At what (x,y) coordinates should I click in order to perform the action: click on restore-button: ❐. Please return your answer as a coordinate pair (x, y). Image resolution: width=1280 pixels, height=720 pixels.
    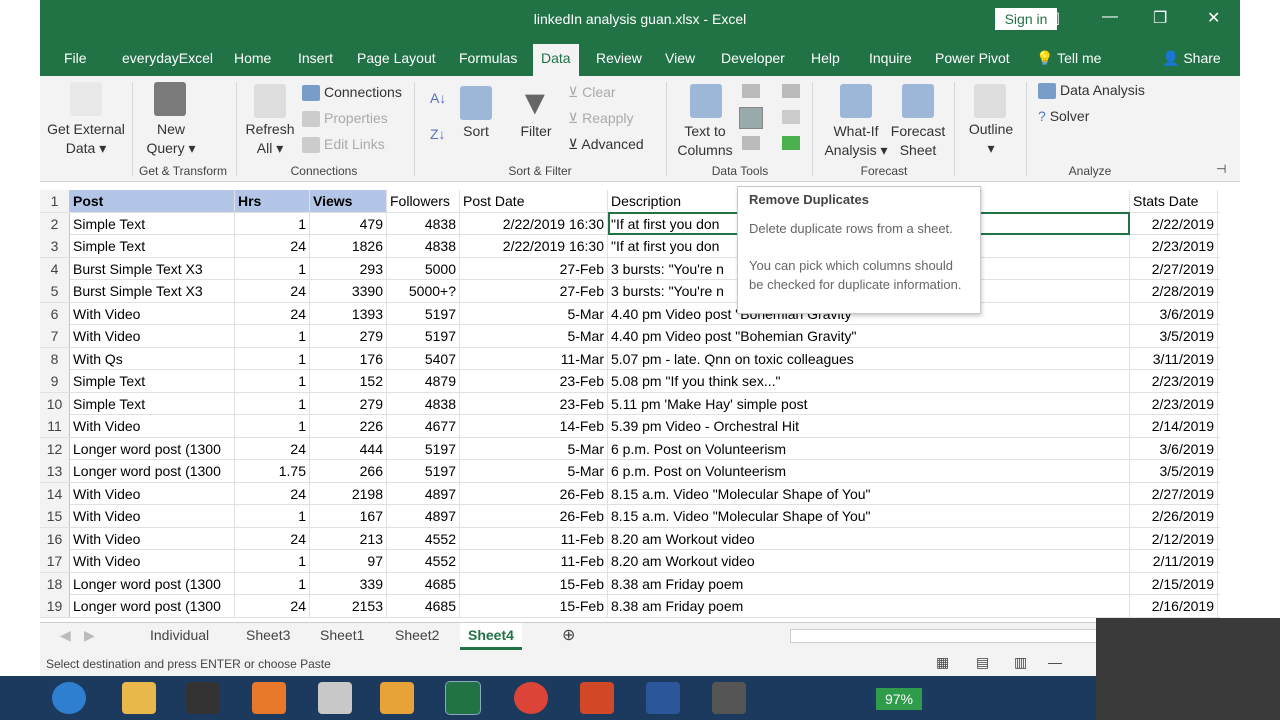
    Looking at the image, I should click on (1160, 18).